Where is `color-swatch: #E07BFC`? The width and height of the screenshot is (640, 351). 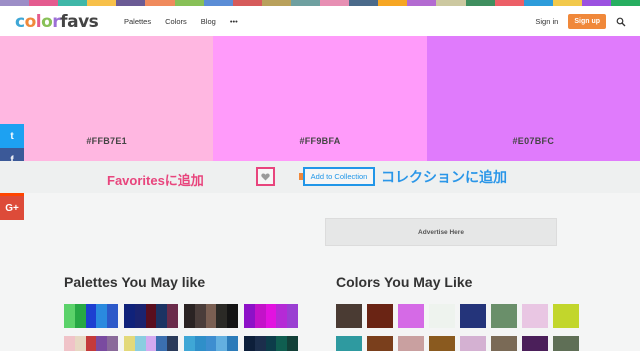 color-swatch: #E07BFC is located at coordinates (533, 98).